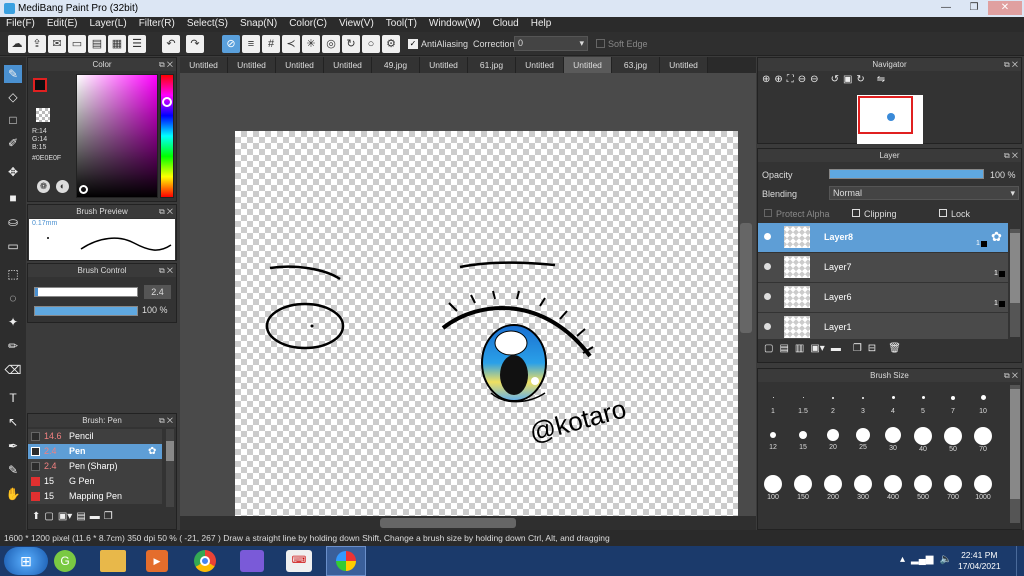 Image resolution: width=1024 pixels, height=576 pixels. I want to click on radial-snap-icon: ✳, so click(311, 44).